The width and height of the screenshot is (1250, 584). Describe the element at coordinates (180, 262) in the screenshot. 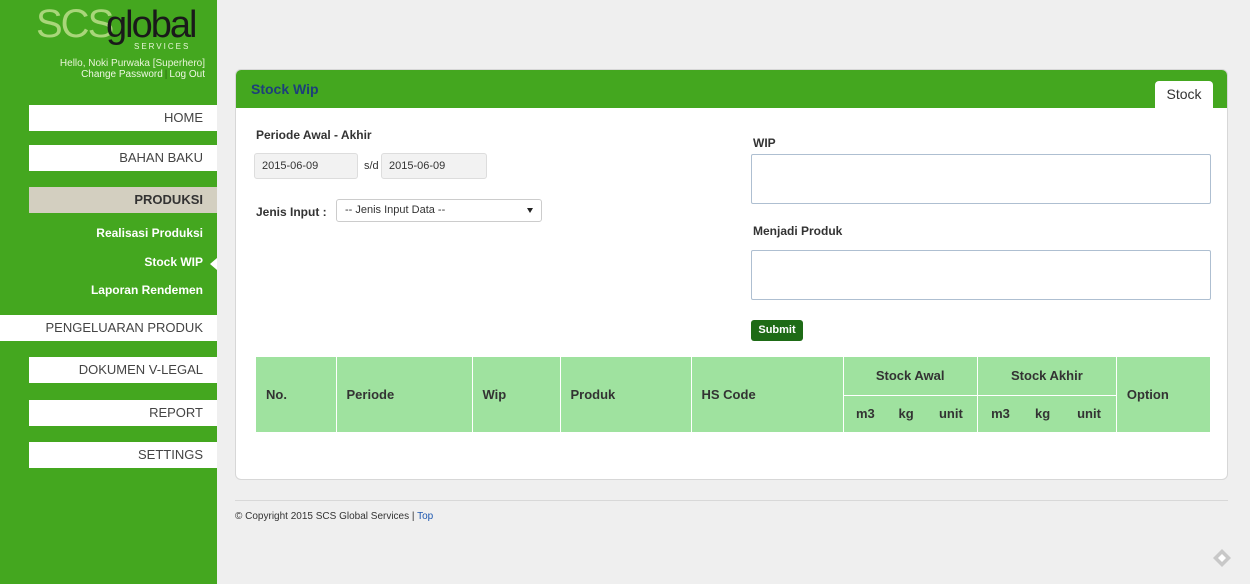

I see `nav-sub-stock-wip: Stock WIP` at that location.